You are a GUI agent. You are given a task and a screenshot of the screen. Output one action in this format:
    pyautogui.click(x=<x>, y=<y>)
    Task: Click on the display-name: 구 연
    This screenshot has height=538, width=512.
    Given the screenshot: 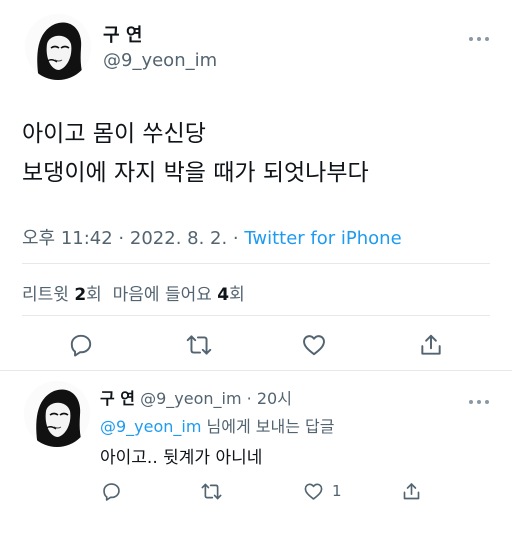 What is the action you would take?
    pyautogui.click(x=122, y=34)
    